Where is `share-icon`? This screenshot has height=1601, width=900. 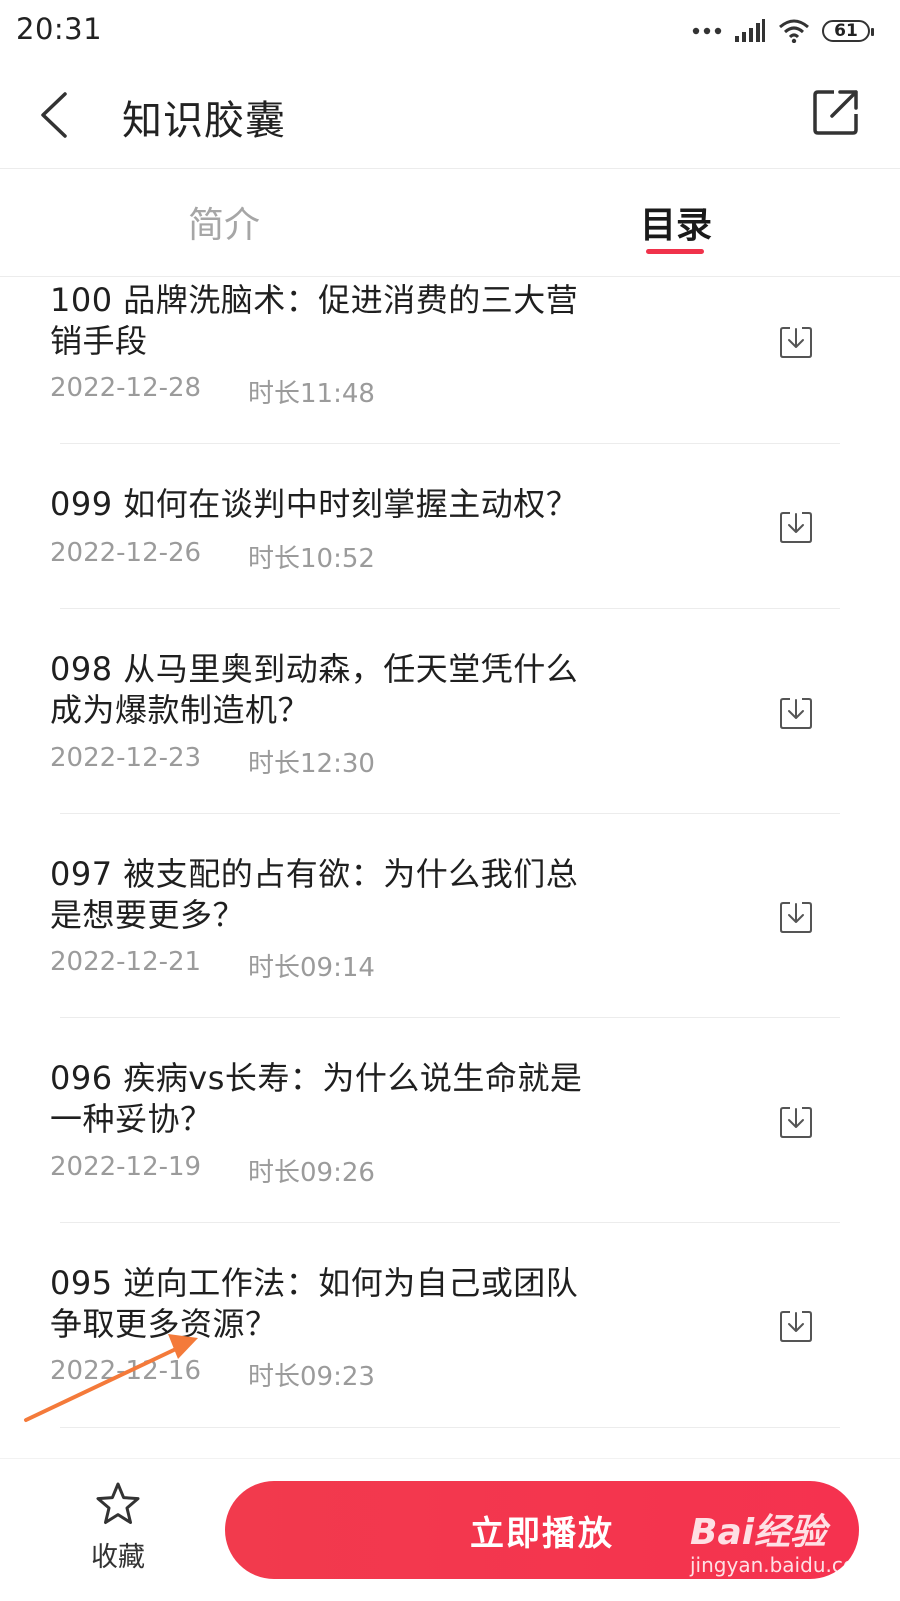 share-icon is located at coordinates (835, 112).